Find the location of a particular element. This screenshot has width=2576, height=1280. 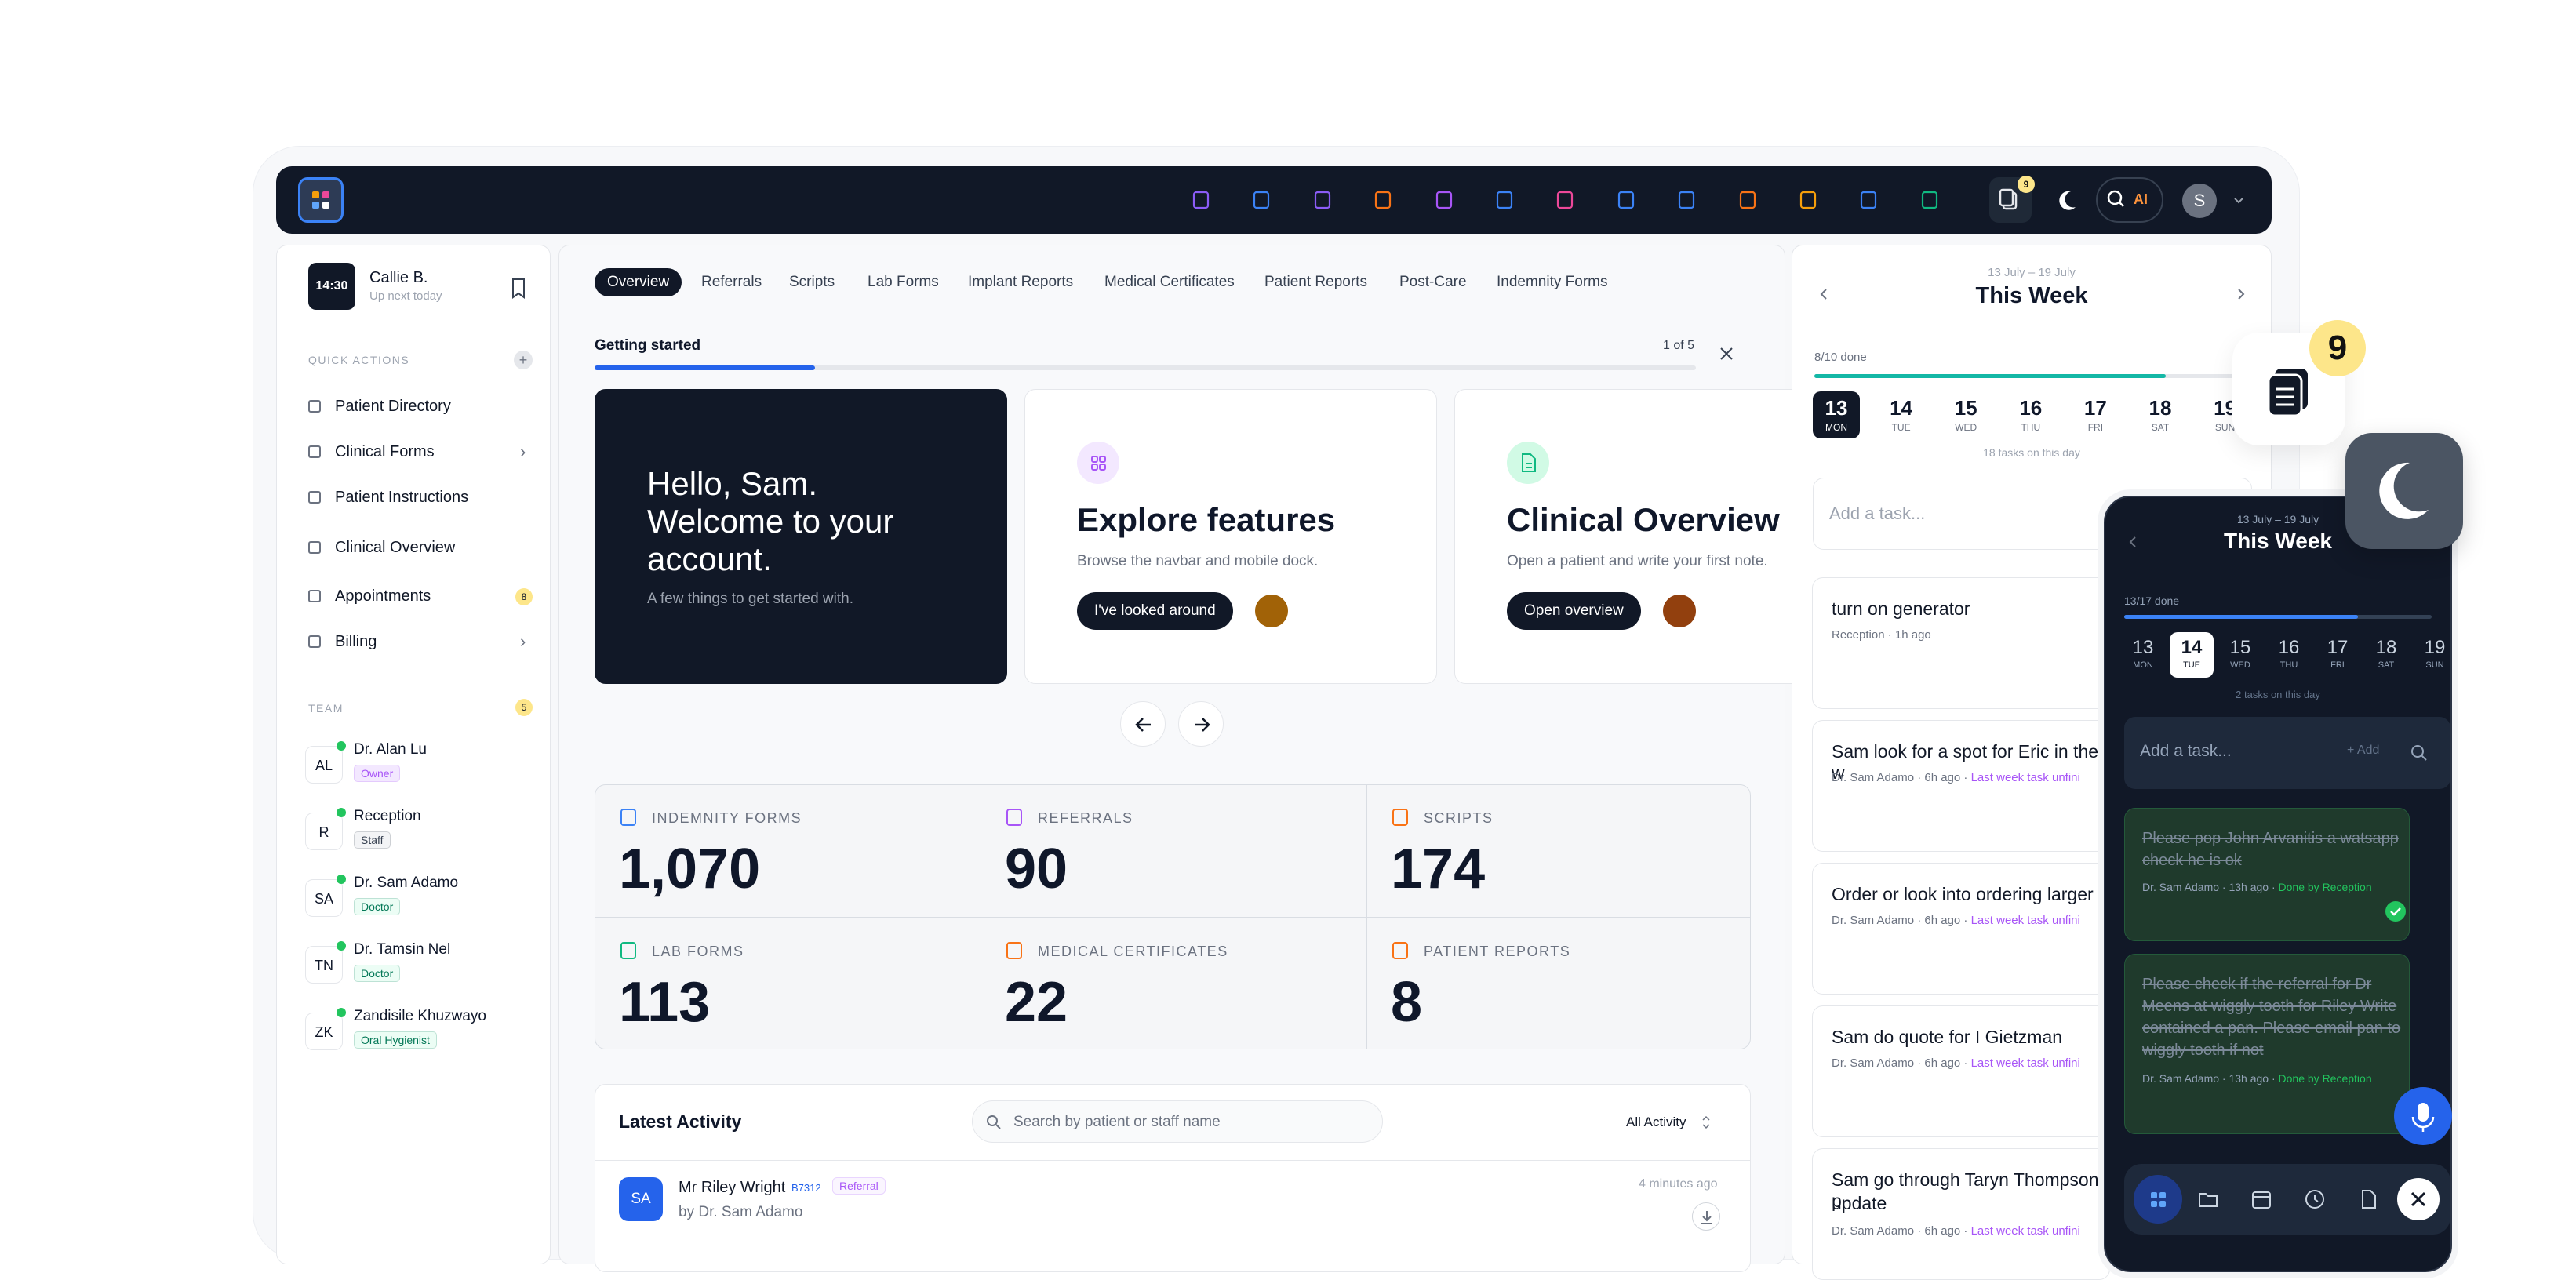

carousel-prev-button is located at coordinates (1143, 724).